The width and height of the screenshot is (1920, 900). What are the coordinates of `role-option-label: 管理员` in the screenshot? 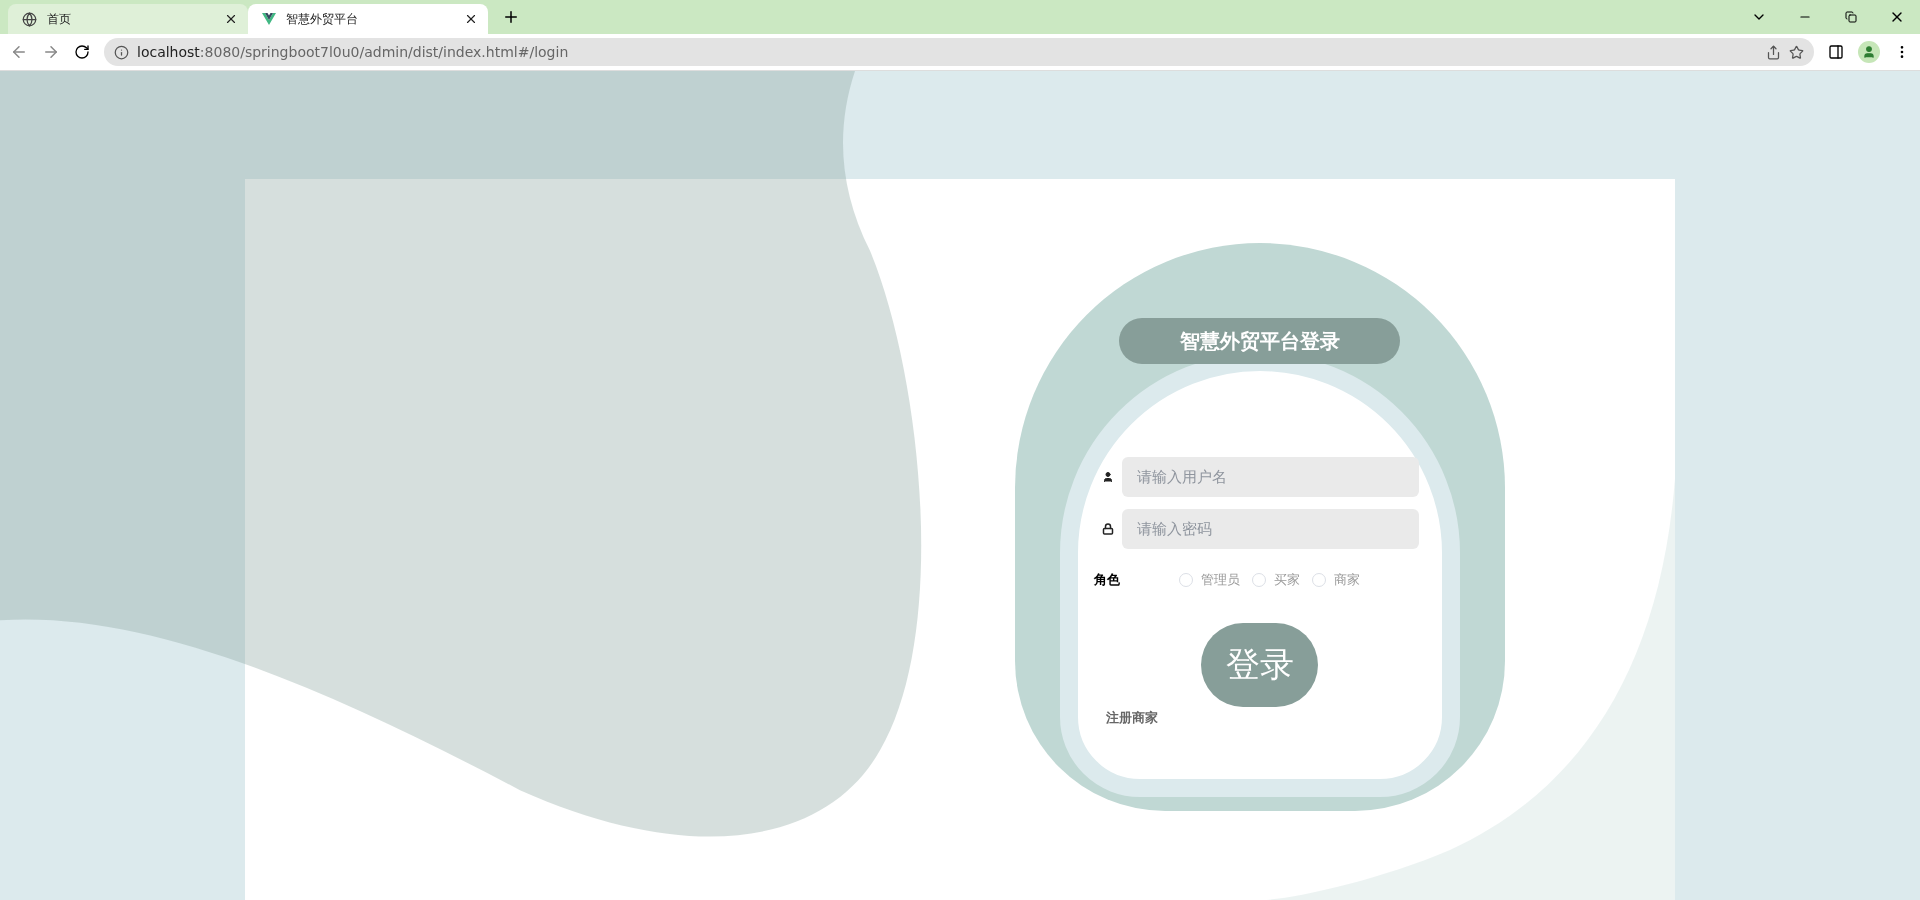 It's located at (1220, 580).